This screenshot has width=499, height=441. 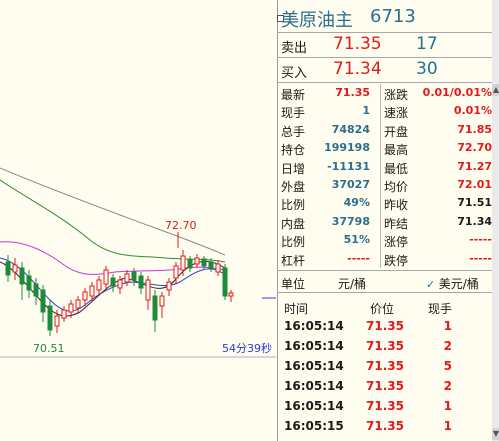 What do you see at coordinates (452, 283) in the screenshot?
I see `currency-toggle: ✓ 美元/桶` at bounding box center [452, 283].